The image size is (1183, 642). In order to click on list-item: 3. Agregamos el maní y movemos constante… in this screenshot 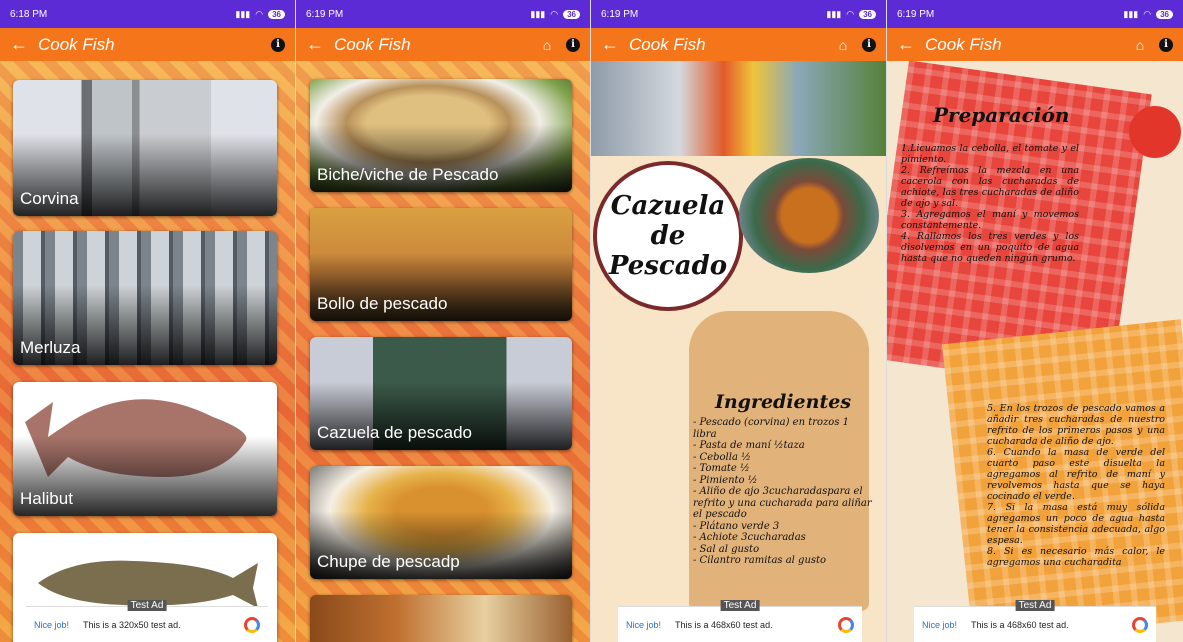, I will do `click(990, 220)`.